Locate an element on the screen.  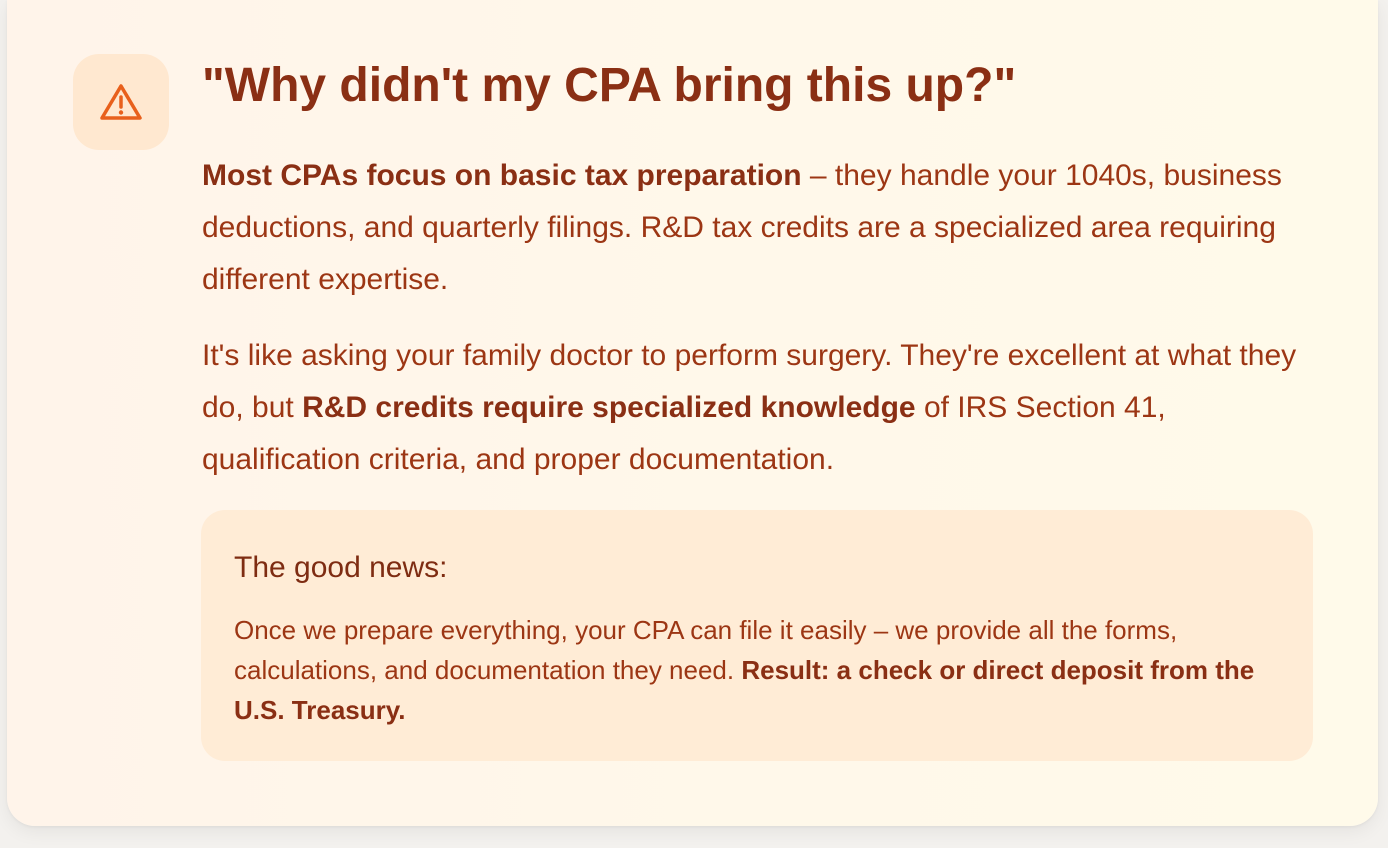
warning-triangle-icon is located at coordinates (121, 102).